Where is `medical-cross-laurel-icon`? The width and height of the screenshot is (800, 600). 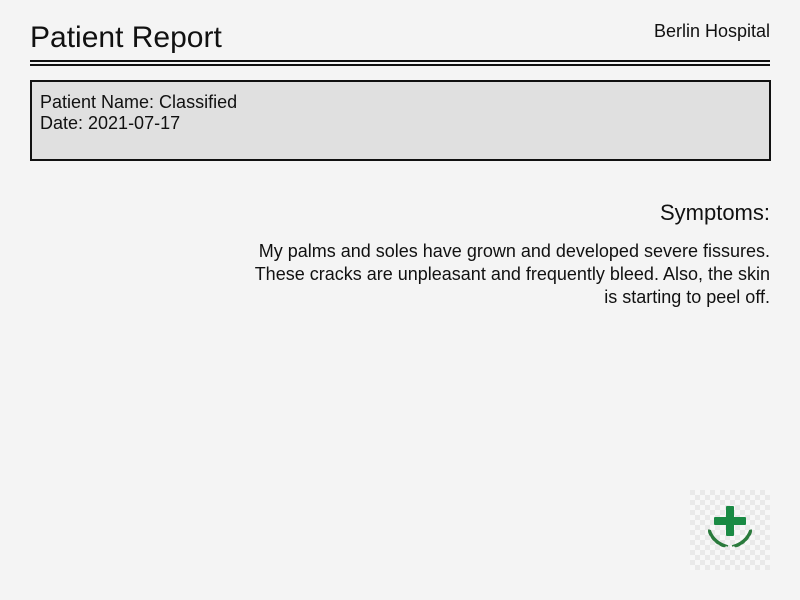
medical-cross-laurel-icon is located at coordinates (730, 530).